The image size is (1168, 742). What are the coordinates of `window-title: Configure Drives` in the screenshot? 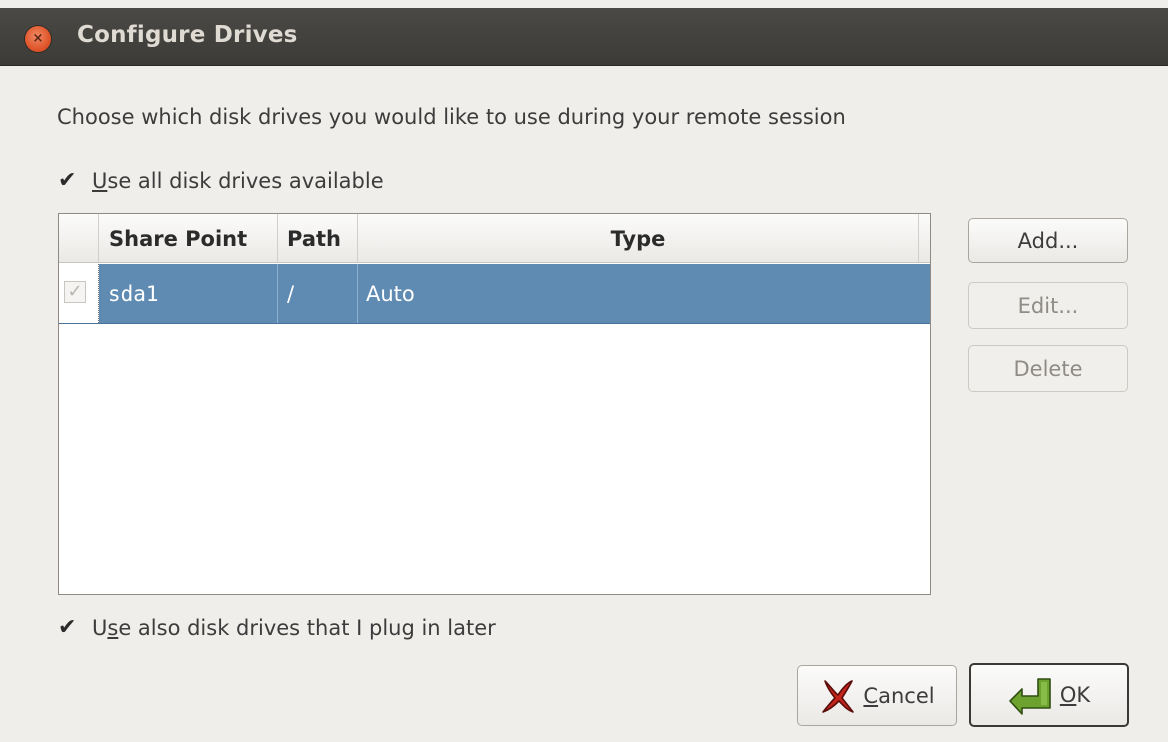 It's located at (187, 35).